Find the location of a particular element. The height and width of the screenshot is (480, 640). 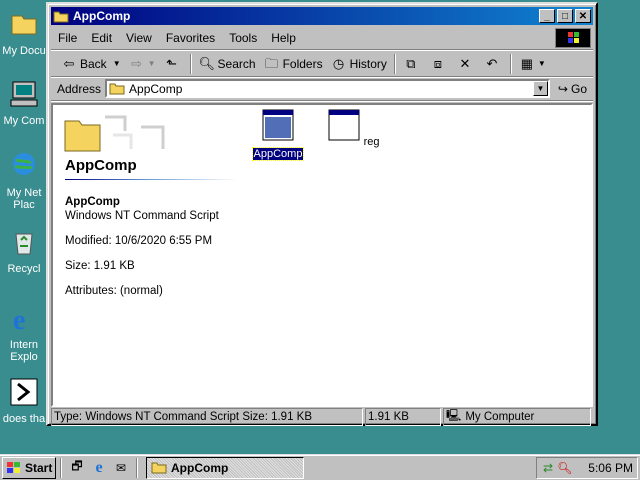

address-label: Address is located at coordinates (79, 88).